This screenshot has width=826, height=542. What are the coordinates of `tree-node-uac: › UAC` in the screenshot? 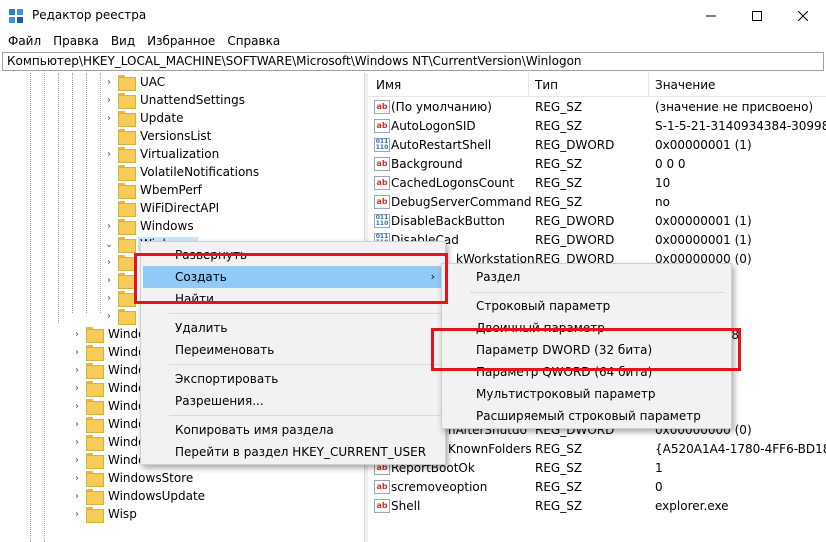 It's located at (135, 82).